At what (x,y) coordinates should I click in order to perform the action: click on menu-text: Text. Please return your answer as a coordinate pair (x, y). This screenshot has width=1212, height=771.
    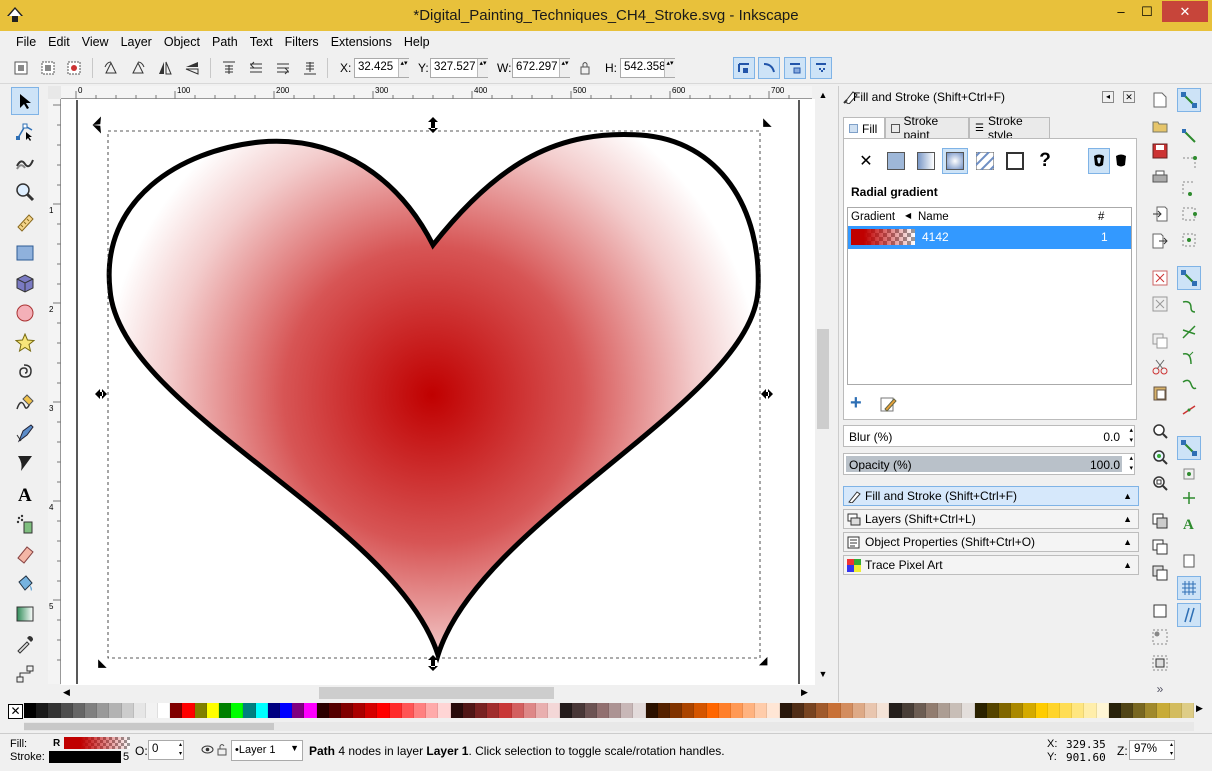
    Looking at the image, I should click on (261, 42).